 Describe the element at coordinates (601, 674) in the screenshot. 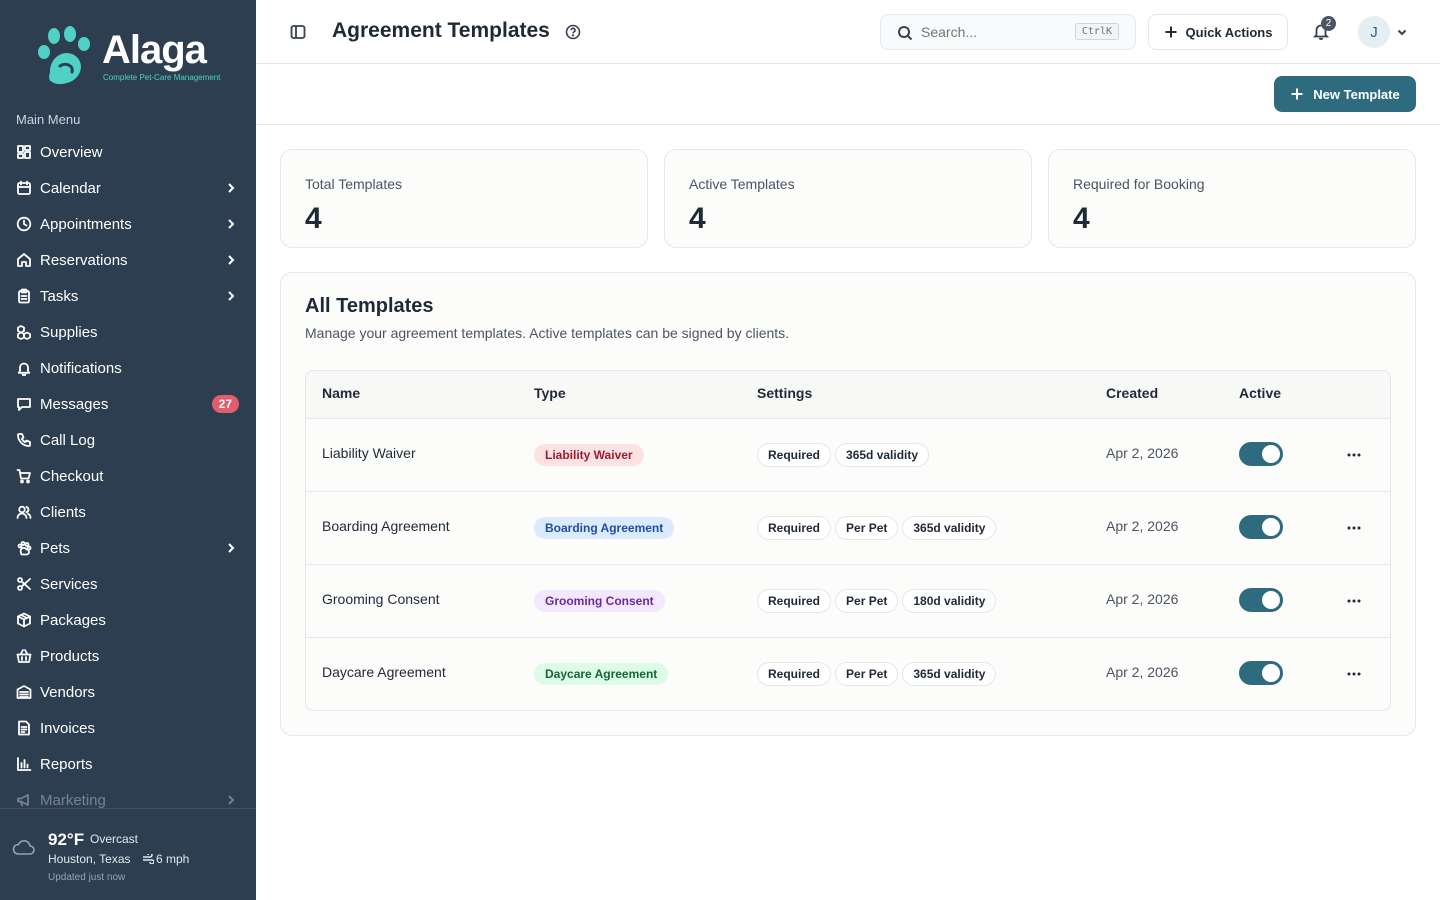

I see `template-type-badge: Daycare Agreement` at that location.